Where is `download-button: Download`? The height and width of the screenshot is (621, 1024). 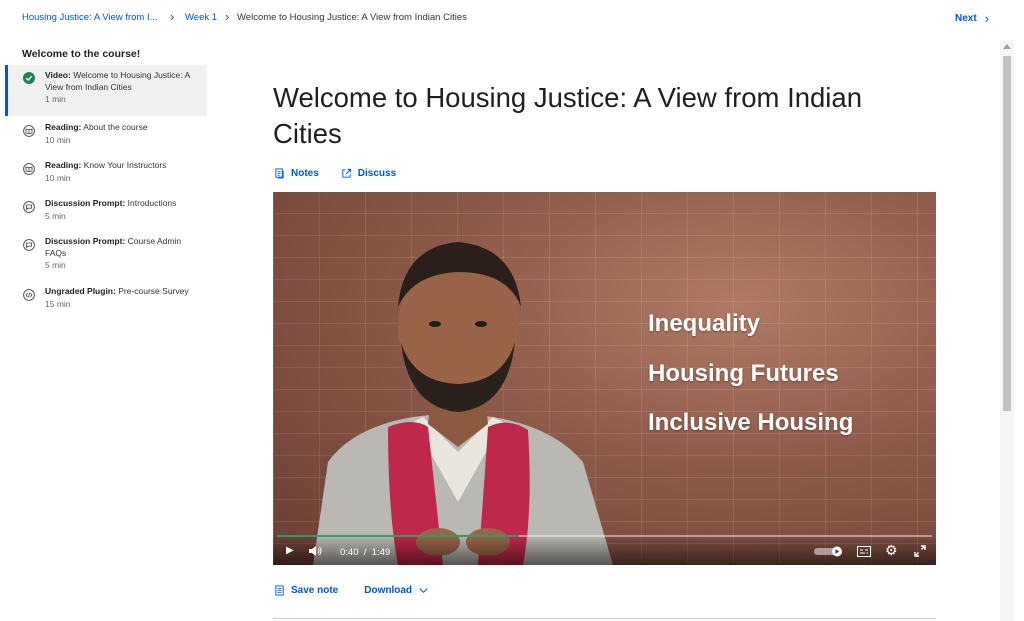
download-button: Download is located at coordinates (396, 590).